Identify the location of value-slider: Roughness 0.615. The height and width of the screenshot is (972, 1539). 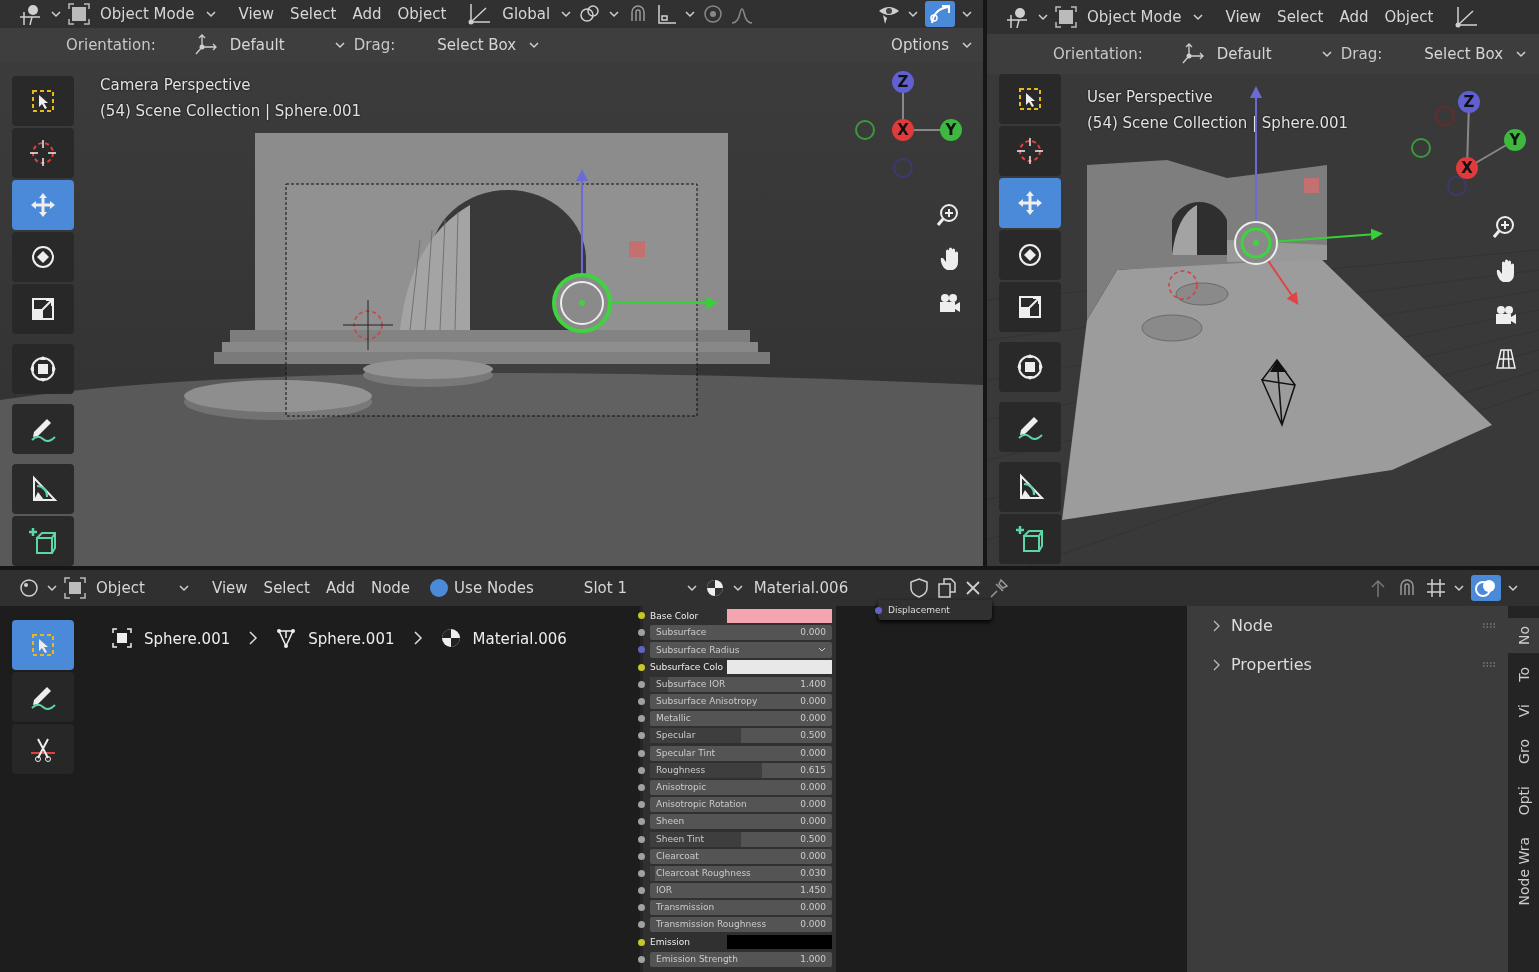
(741, 770).